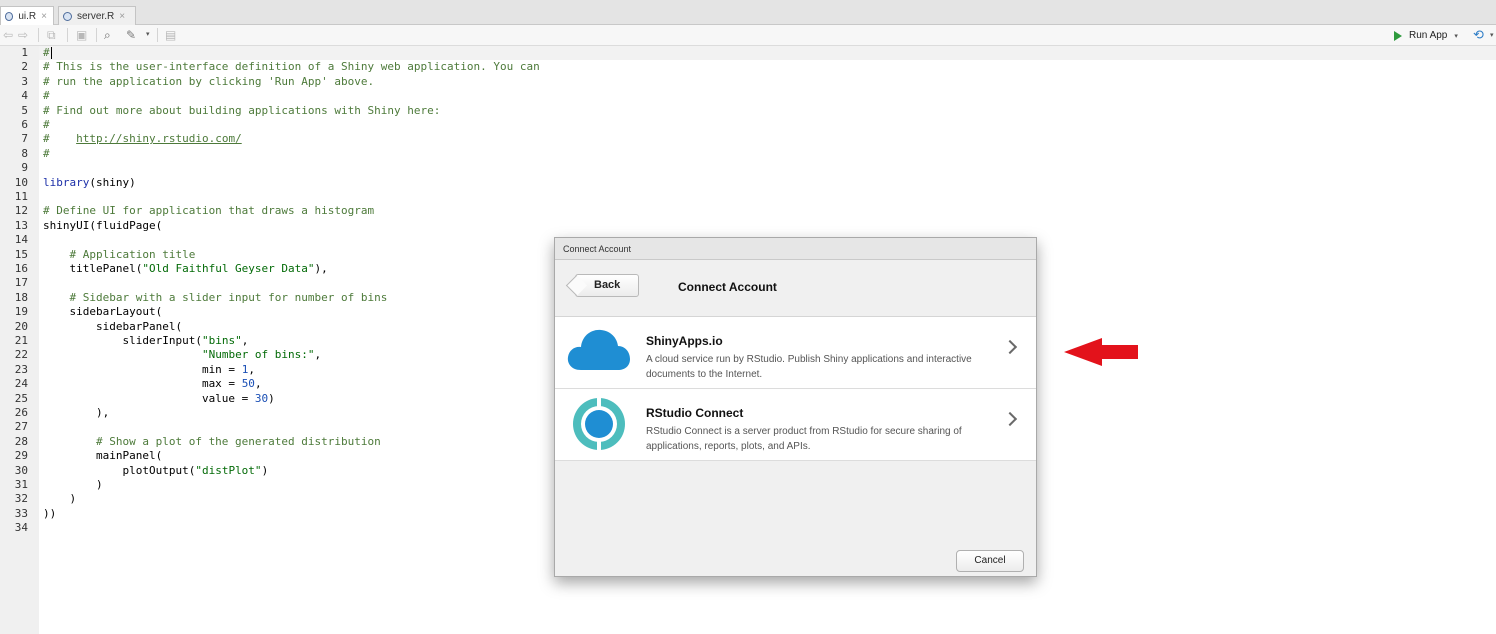  Describe the element at coordinates (598, 349) in the screenshot. I see `cloud-icon` at that location.